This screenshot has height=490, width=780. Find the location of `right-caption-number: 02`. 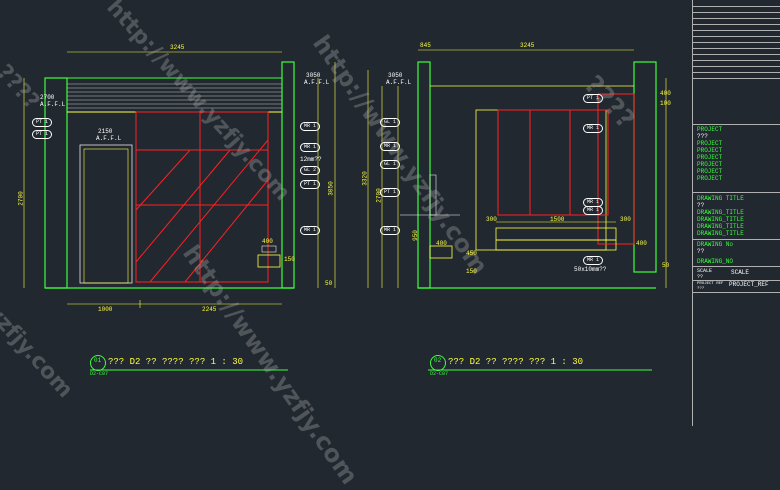

right-caption-number: 02 is located at coordinates (438, 360).